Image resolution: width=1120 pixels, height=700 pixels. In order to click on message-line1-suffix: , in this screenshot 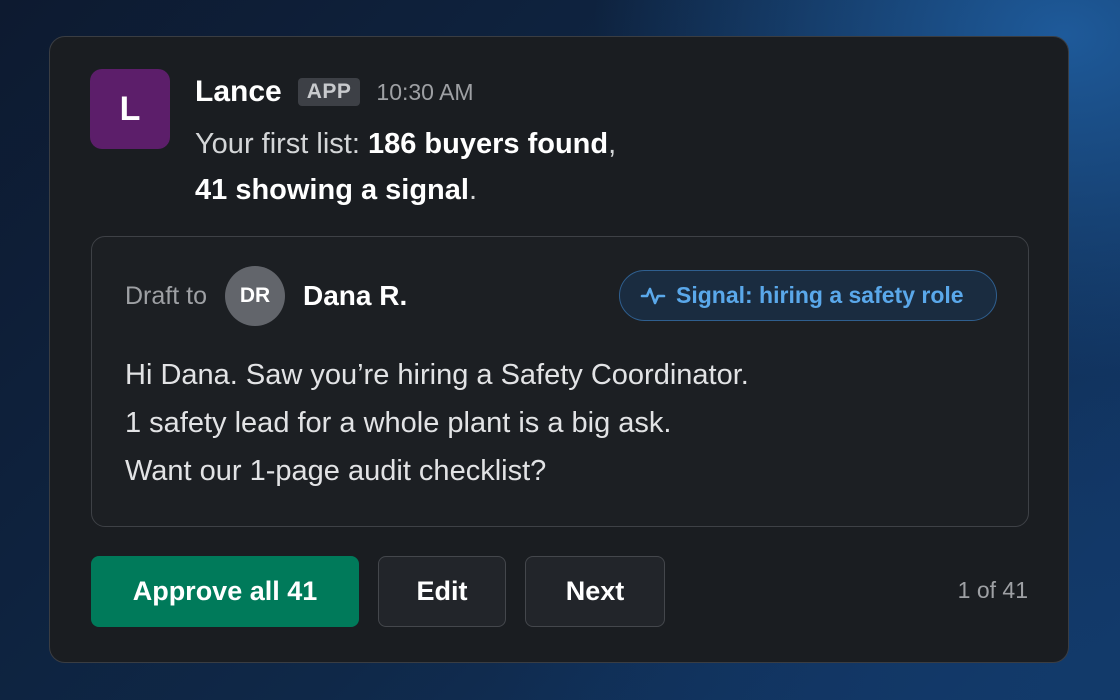, I will do `click(612, 144)`.